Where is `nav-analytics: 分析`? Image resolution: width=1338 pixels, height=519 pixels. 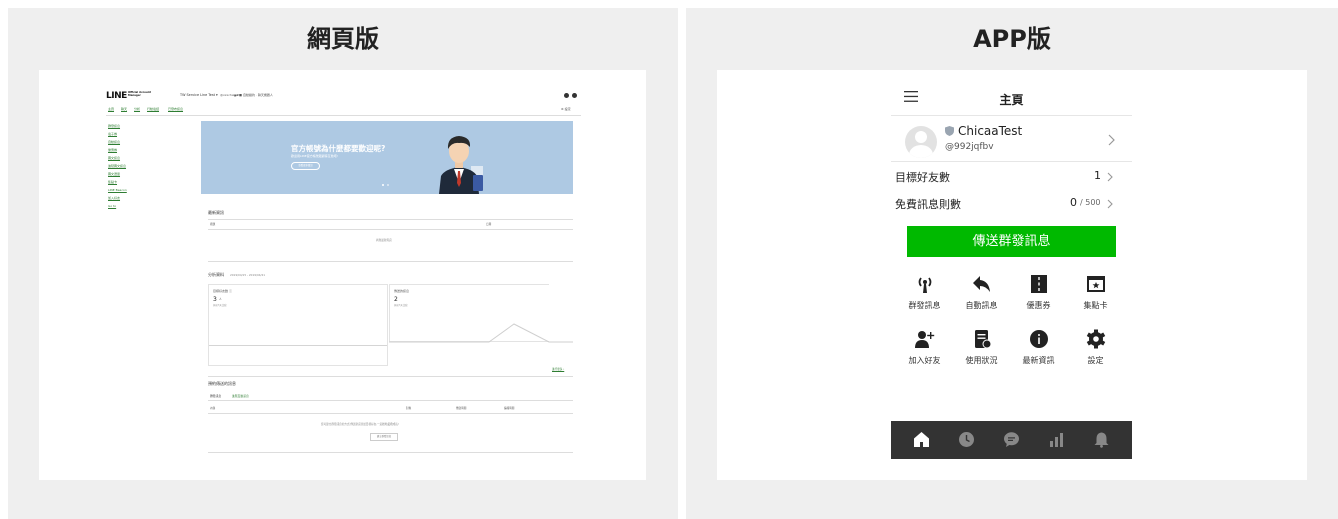 nav-analytics: 分析 is located at coordinates (137, 109).